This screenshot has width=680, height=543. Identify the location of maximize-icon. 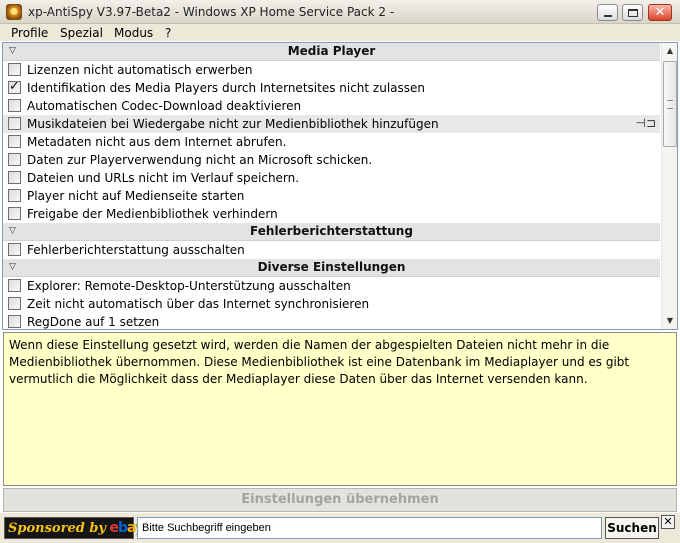
(633, 13).